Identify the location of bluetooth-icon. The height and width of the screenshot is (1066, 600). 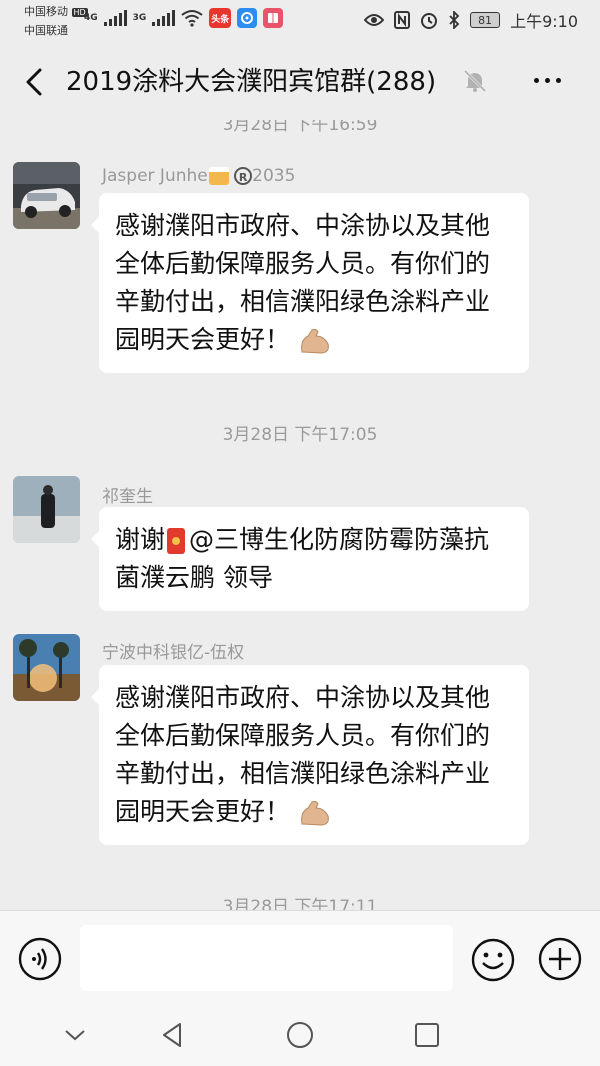
(454, 20).